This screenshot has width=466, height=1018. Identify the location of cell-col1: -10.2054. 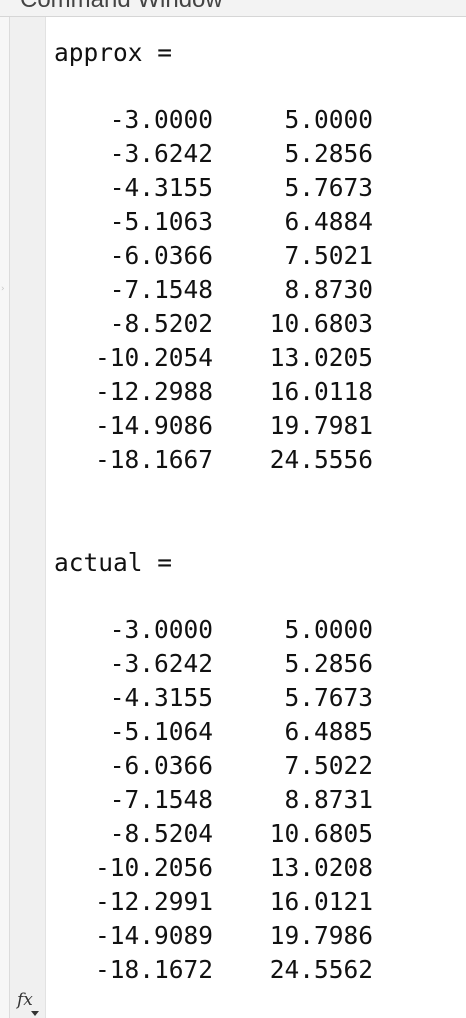
(153, 357).